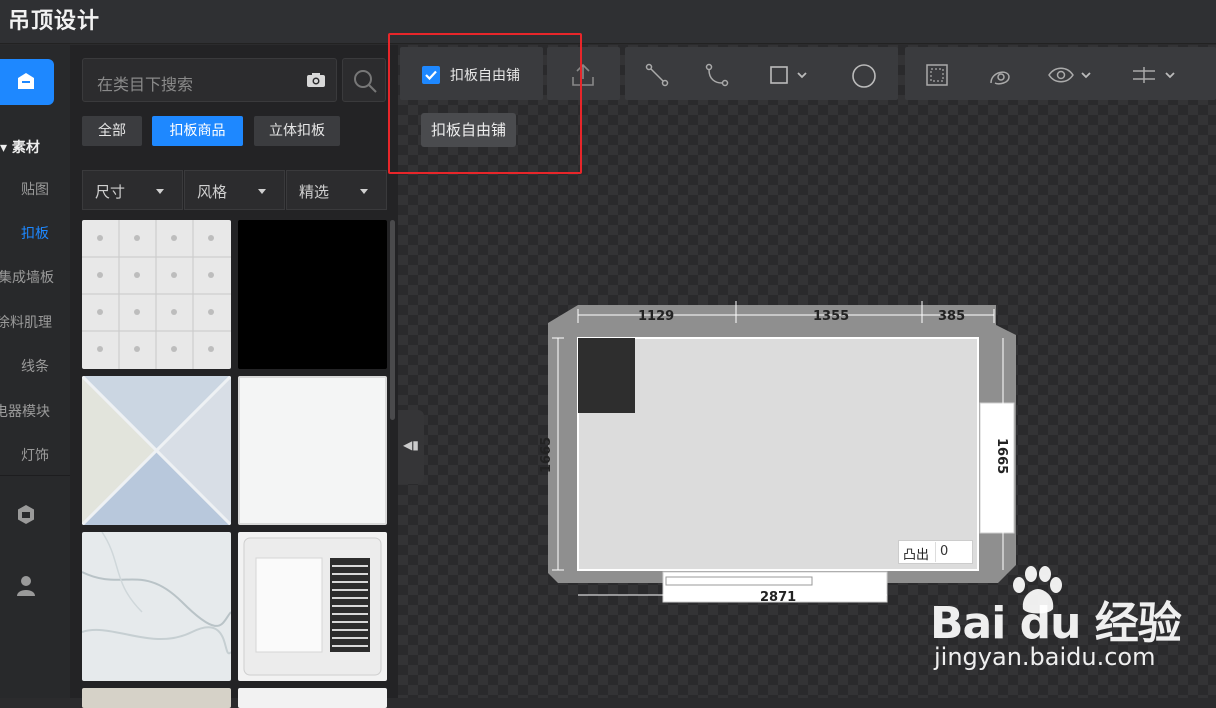  Describe the element at coordinates (35, 233) in the screenshot. I see `rail-item-panel: 扣板` at that location.